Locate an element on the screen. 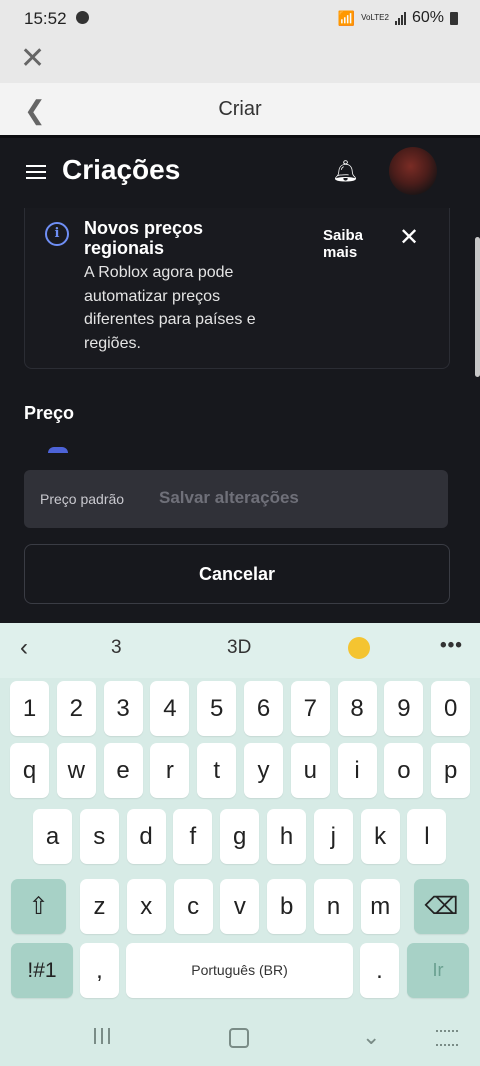 The width and height of the screenshot is (480, 1066). key: 4 is located at coordinates (170, 708).